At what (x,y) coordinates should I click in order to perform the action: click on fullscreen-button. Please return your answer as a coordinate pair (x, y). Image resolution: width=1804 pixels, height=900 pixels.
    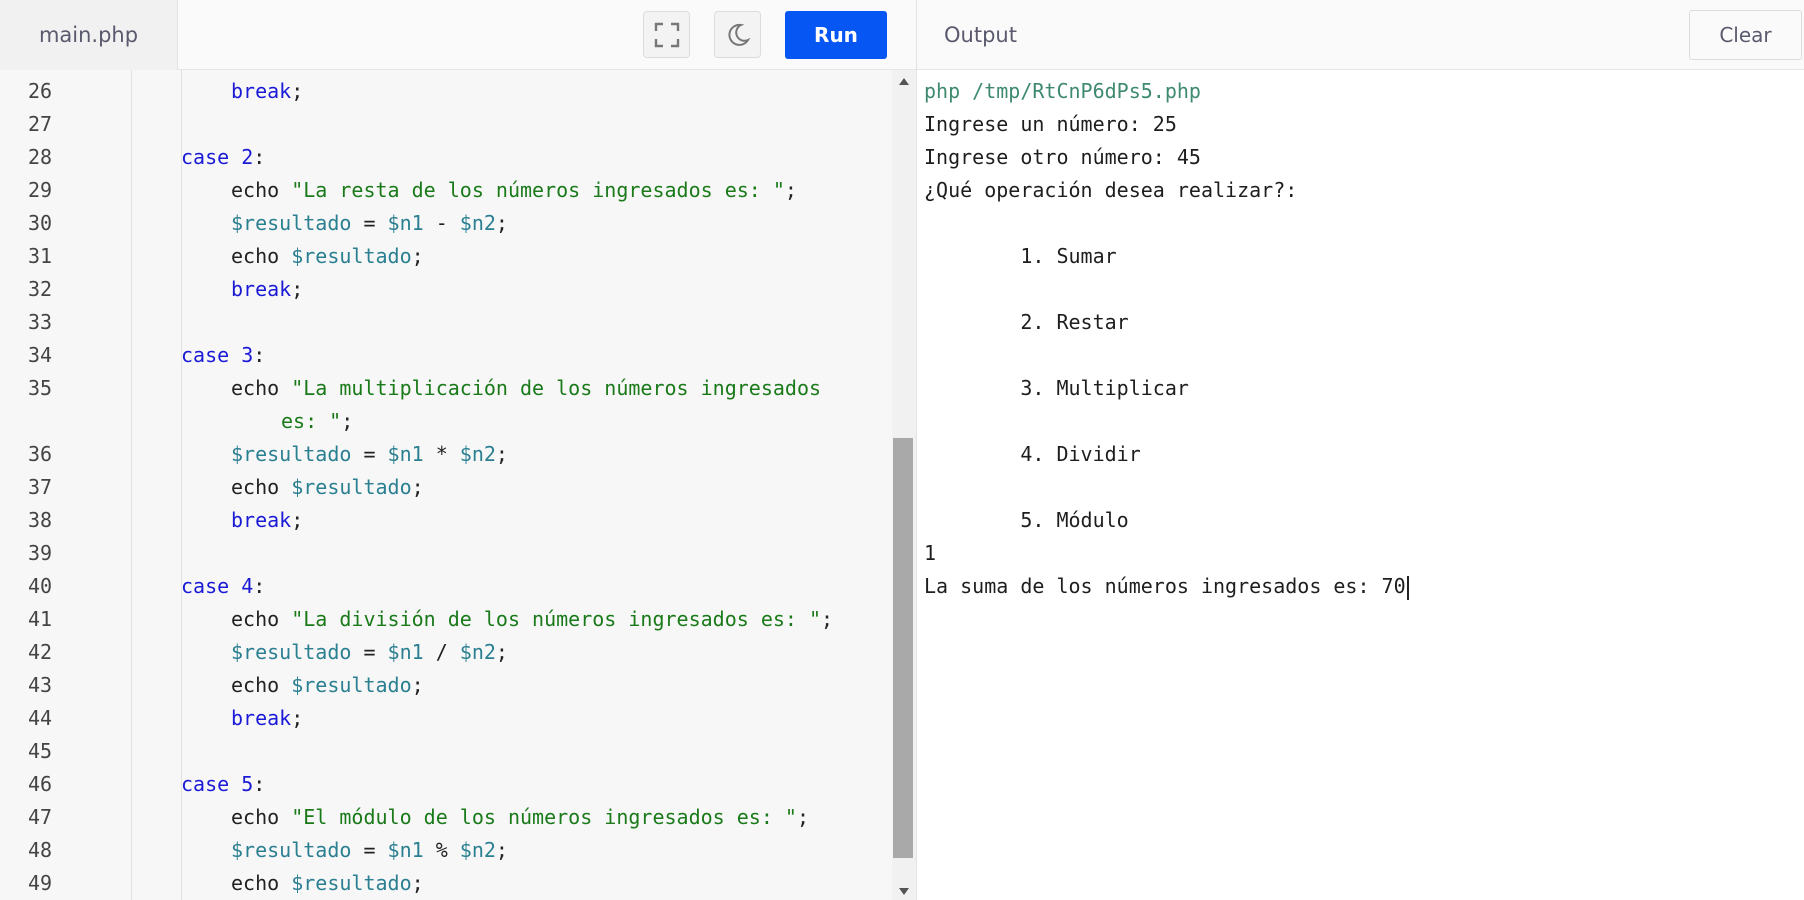
    Looking at the image, I should click on (666, 34).